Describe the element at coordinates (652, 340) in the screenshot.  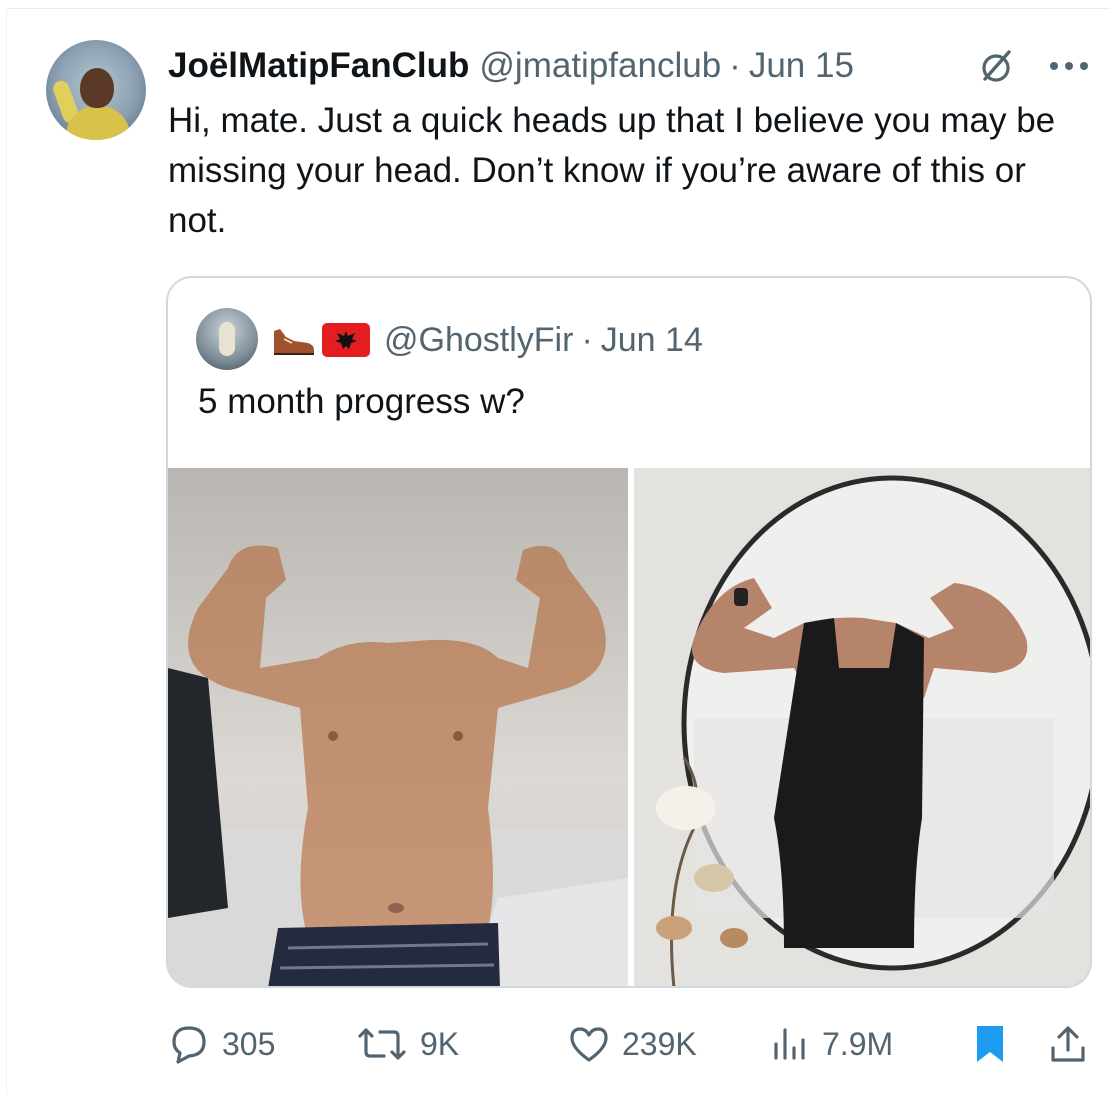
I see `quoted-tweet-date: Jun 14` at that location.